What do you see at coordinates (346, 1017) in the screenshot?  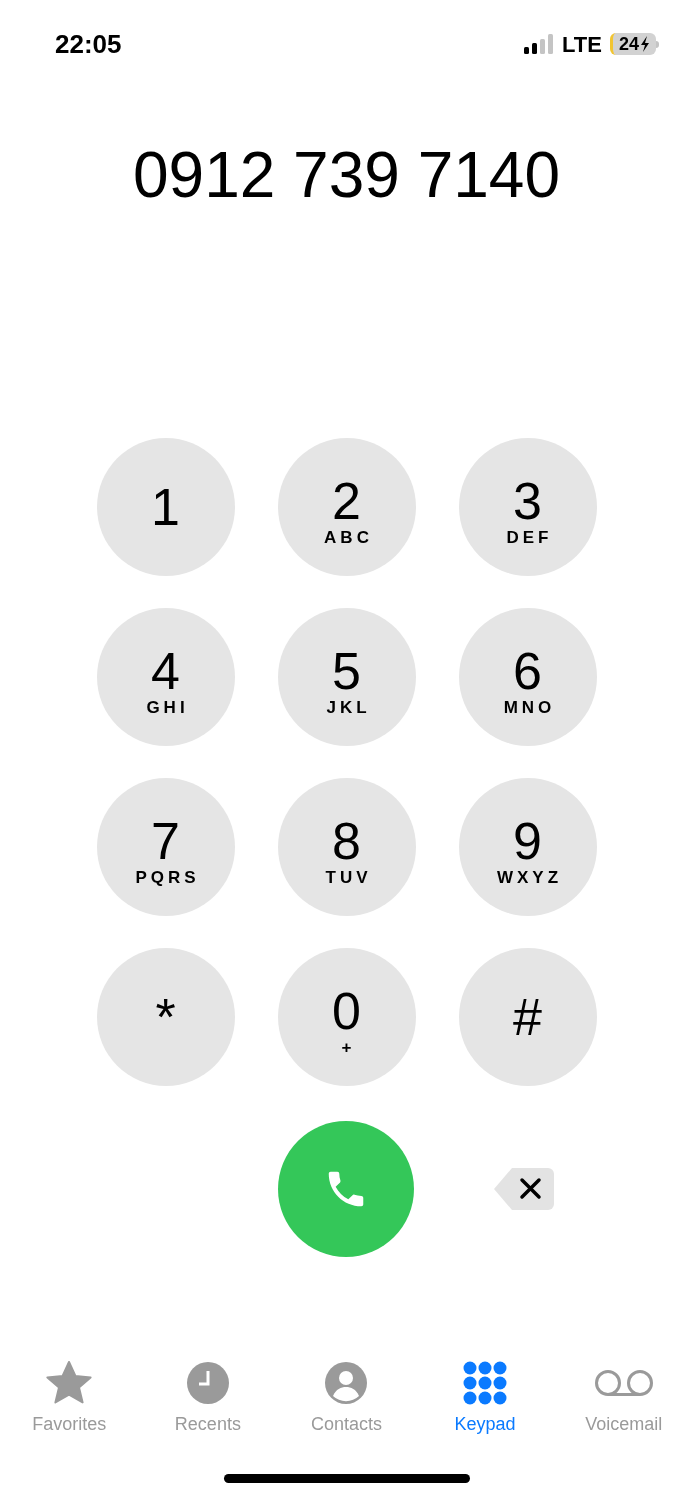 I see `dial-key: 0 +` at bounding box center [346, 1017].